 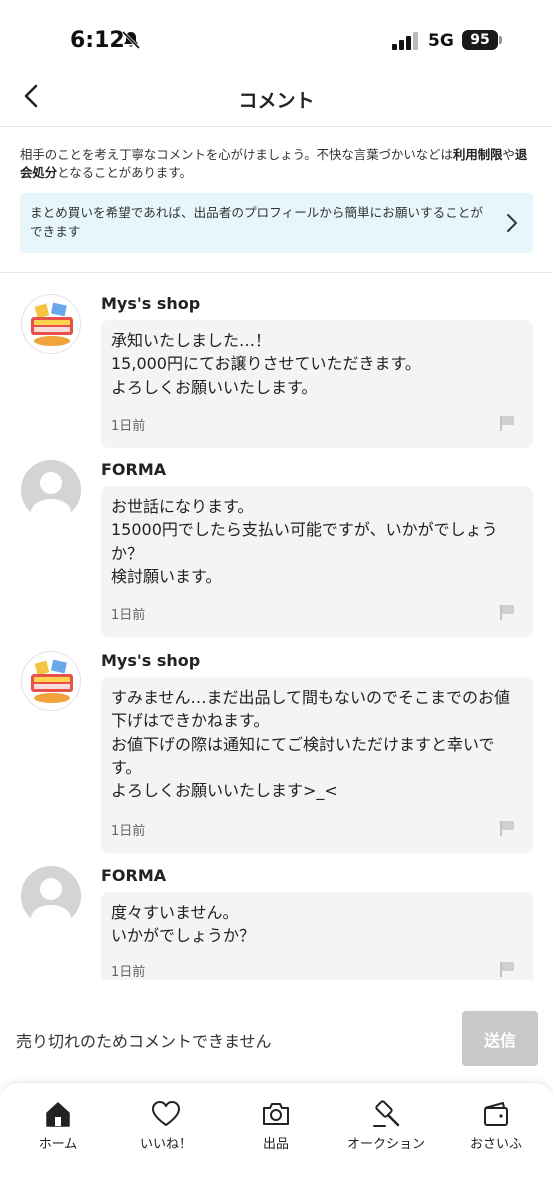 I want to click on nav-item-sell: 出品, so click(x=276, y=1129).